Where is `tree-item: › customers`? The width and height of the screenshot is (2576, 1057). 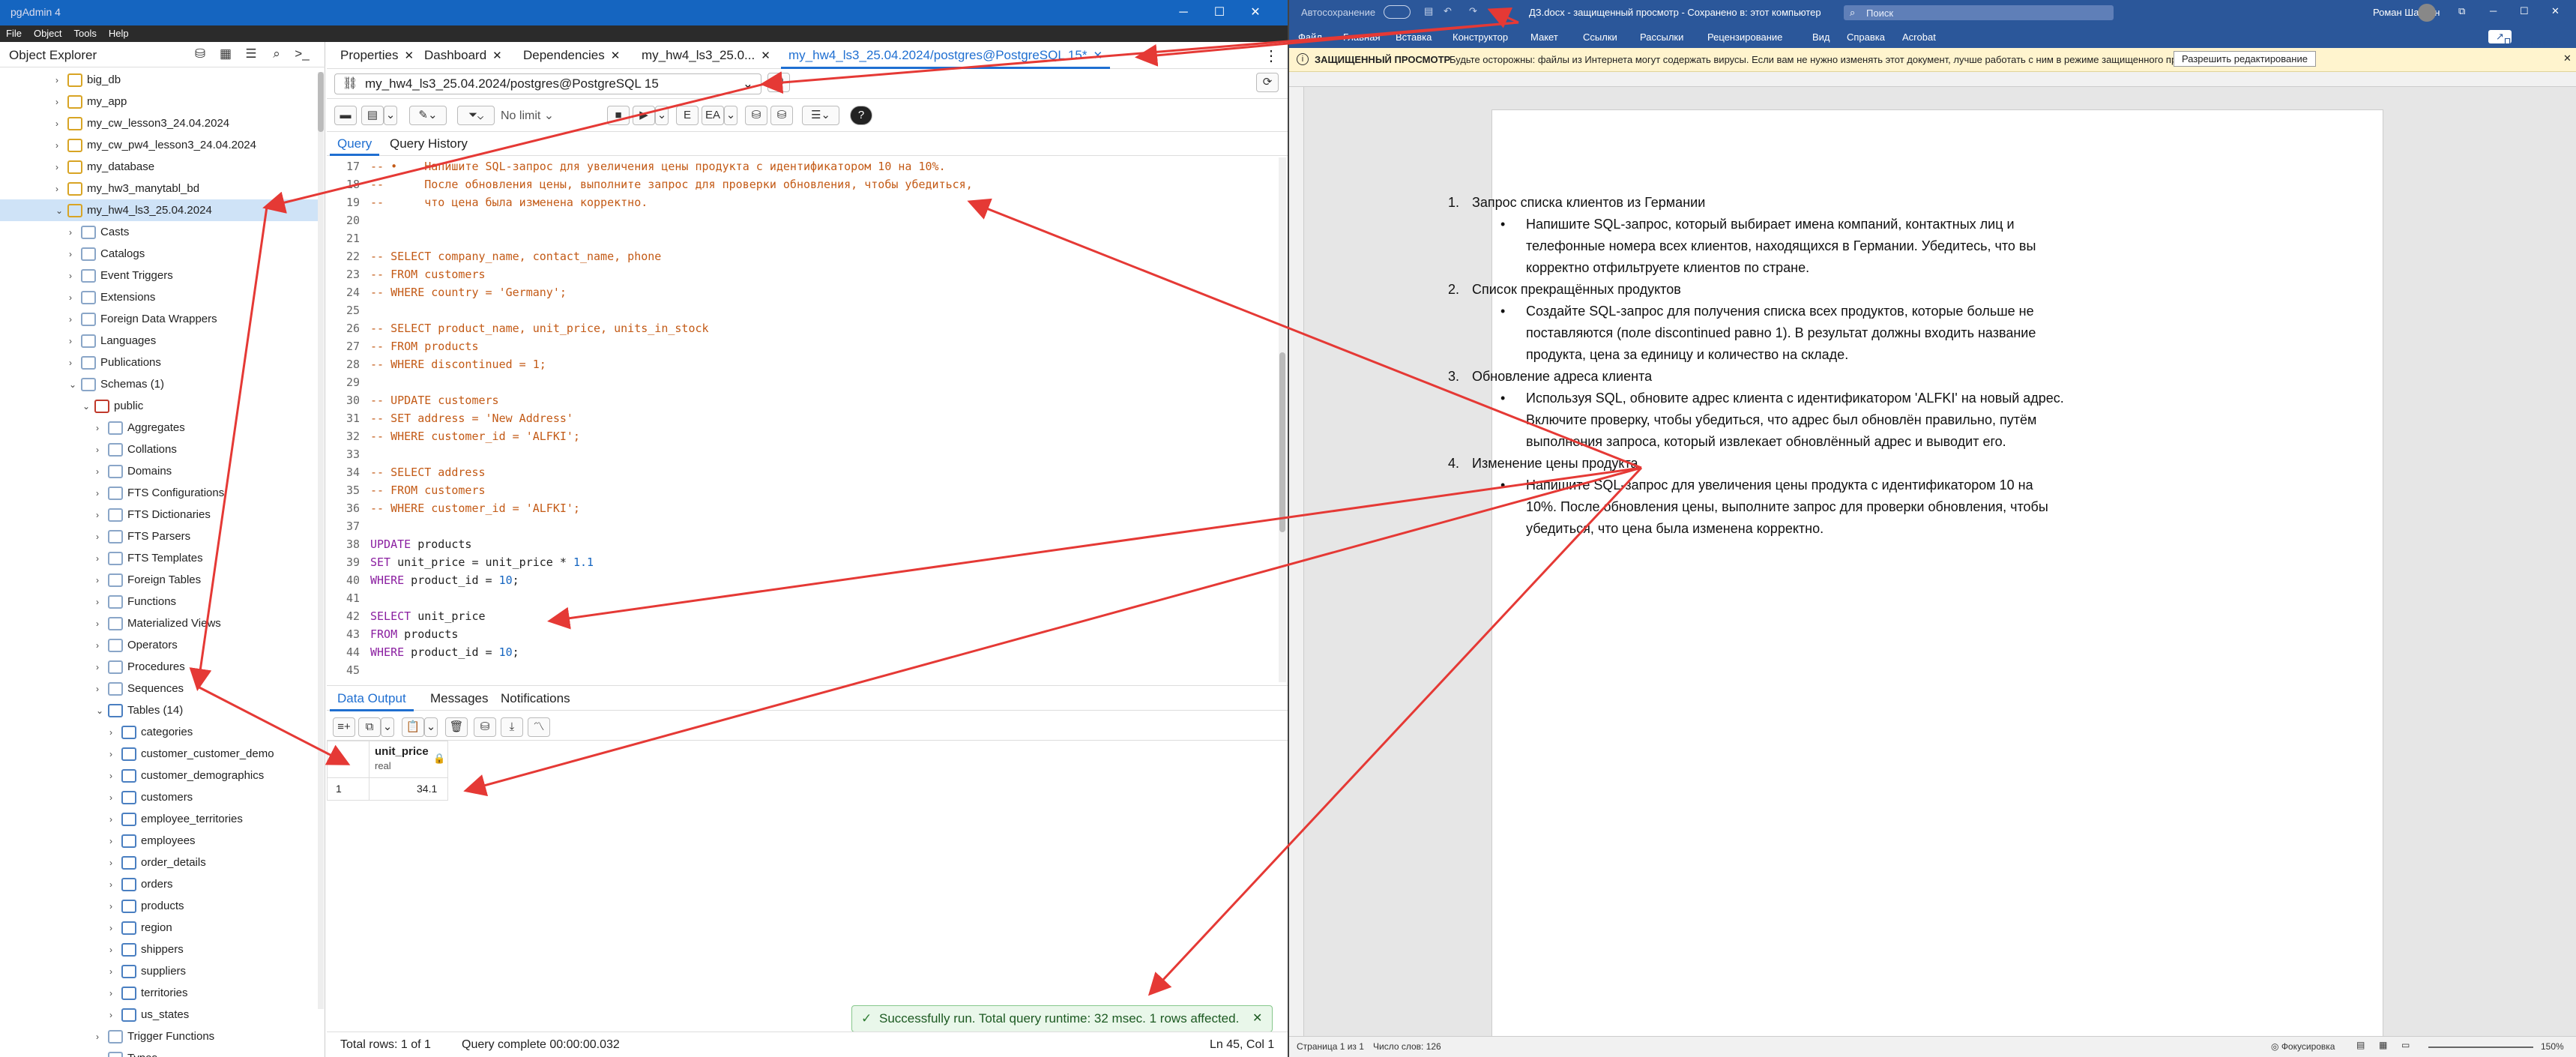 tree-item: › customers is located at coordinates (159, 797).